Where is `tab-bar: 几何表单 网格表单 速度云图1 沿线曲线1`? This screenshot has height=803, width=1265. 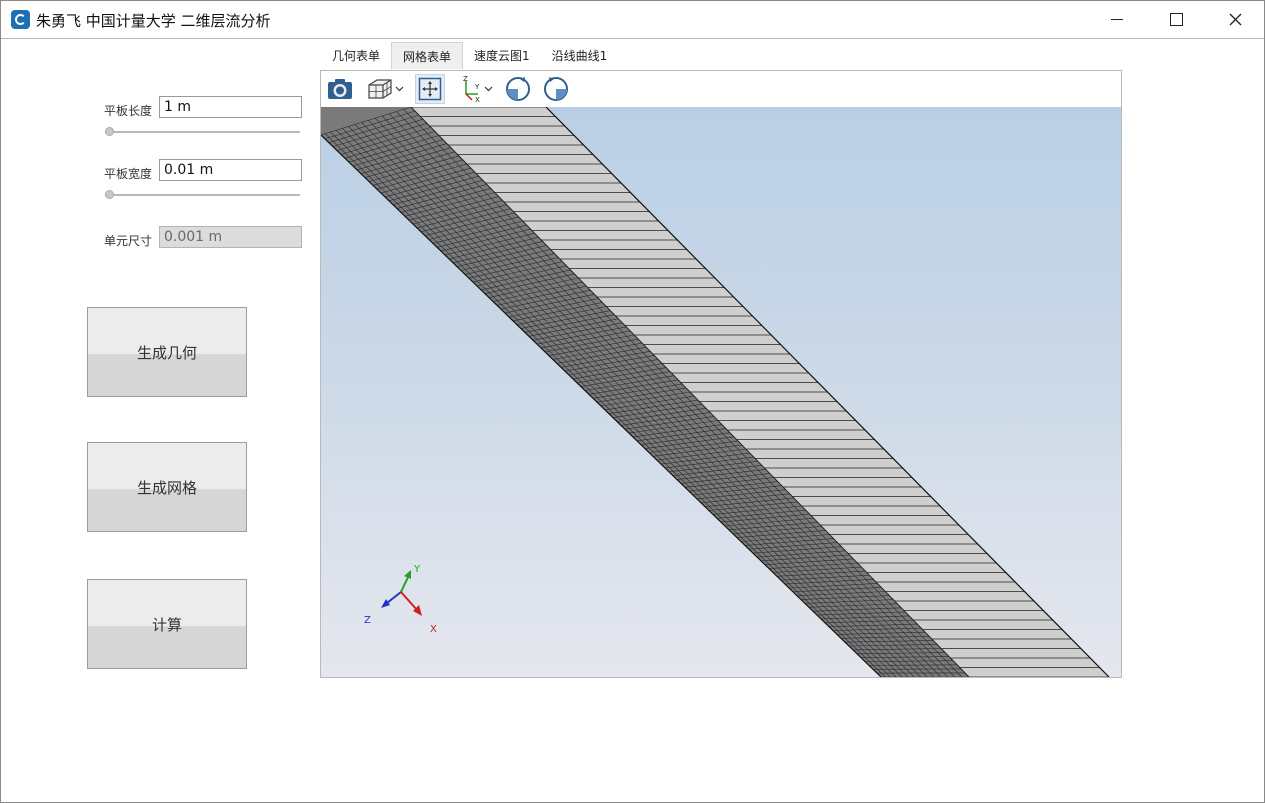 tab-bar: 几何表单 网格表单 速度云图1 沿线曲线1 is located at coordinates (469, 55).